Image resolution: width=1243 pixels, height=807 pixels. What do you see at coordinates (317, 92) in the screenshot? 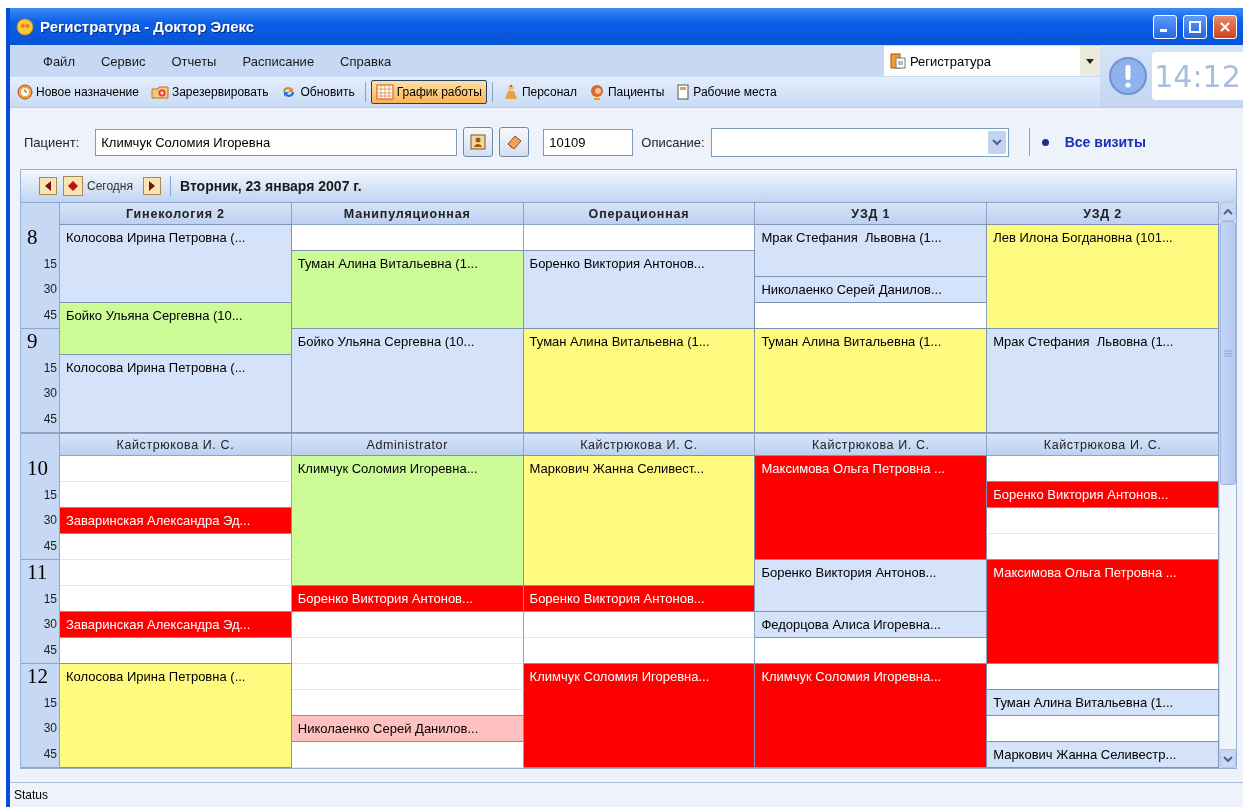
I see `toolbar-button: Обновить` at bounding box center [317, 92].